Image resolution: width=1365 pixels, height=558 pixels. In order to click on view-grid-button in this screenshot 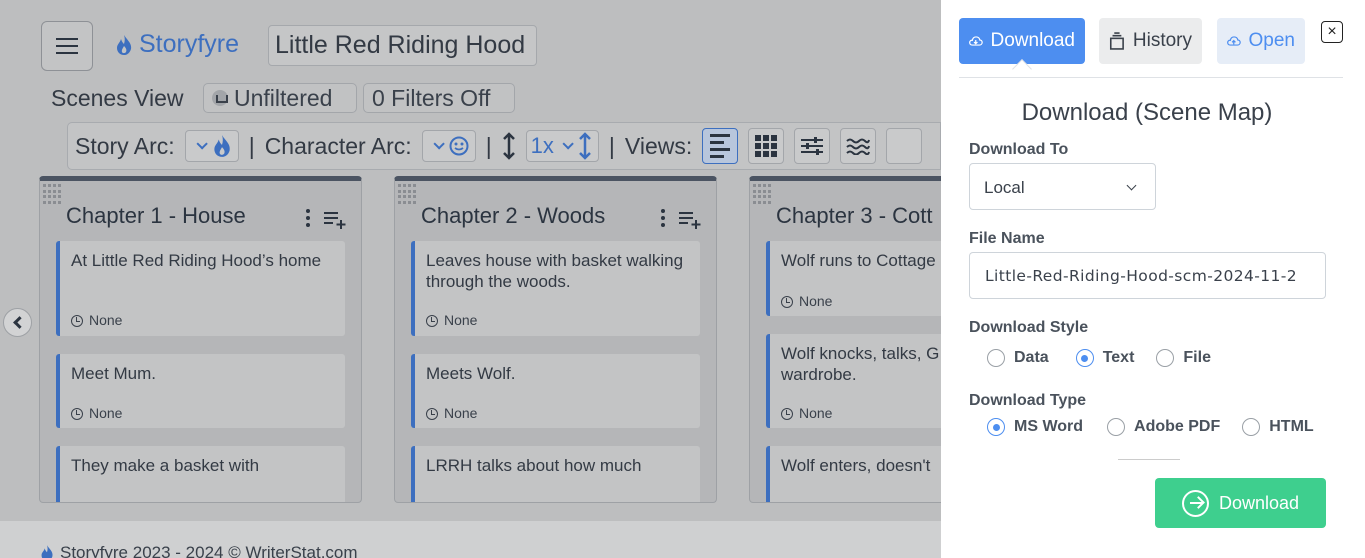, I will do `click(766, 146)`.